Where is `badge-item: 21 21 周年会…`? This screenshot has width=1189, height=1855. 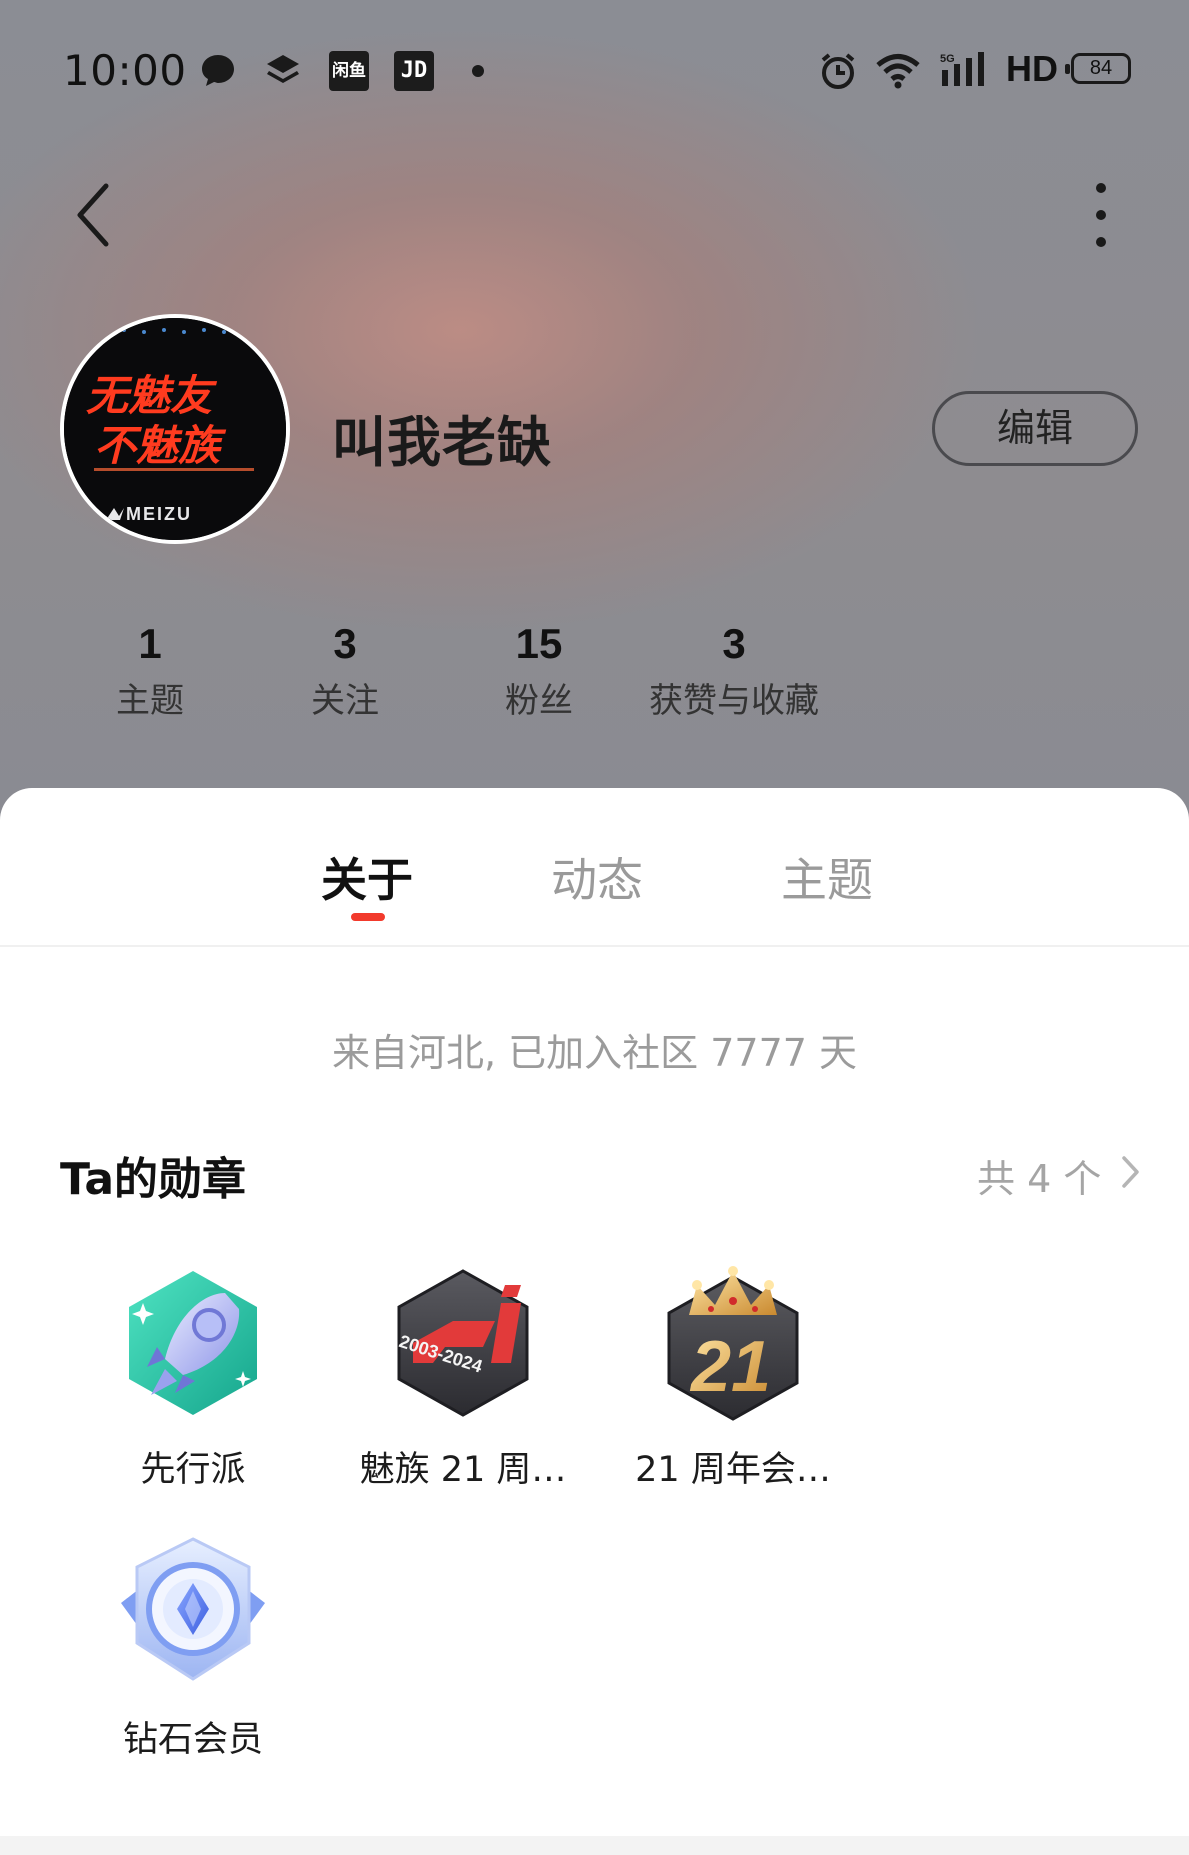
badge-item: 21 21 周年会… is located at coordinates (733, 1377).